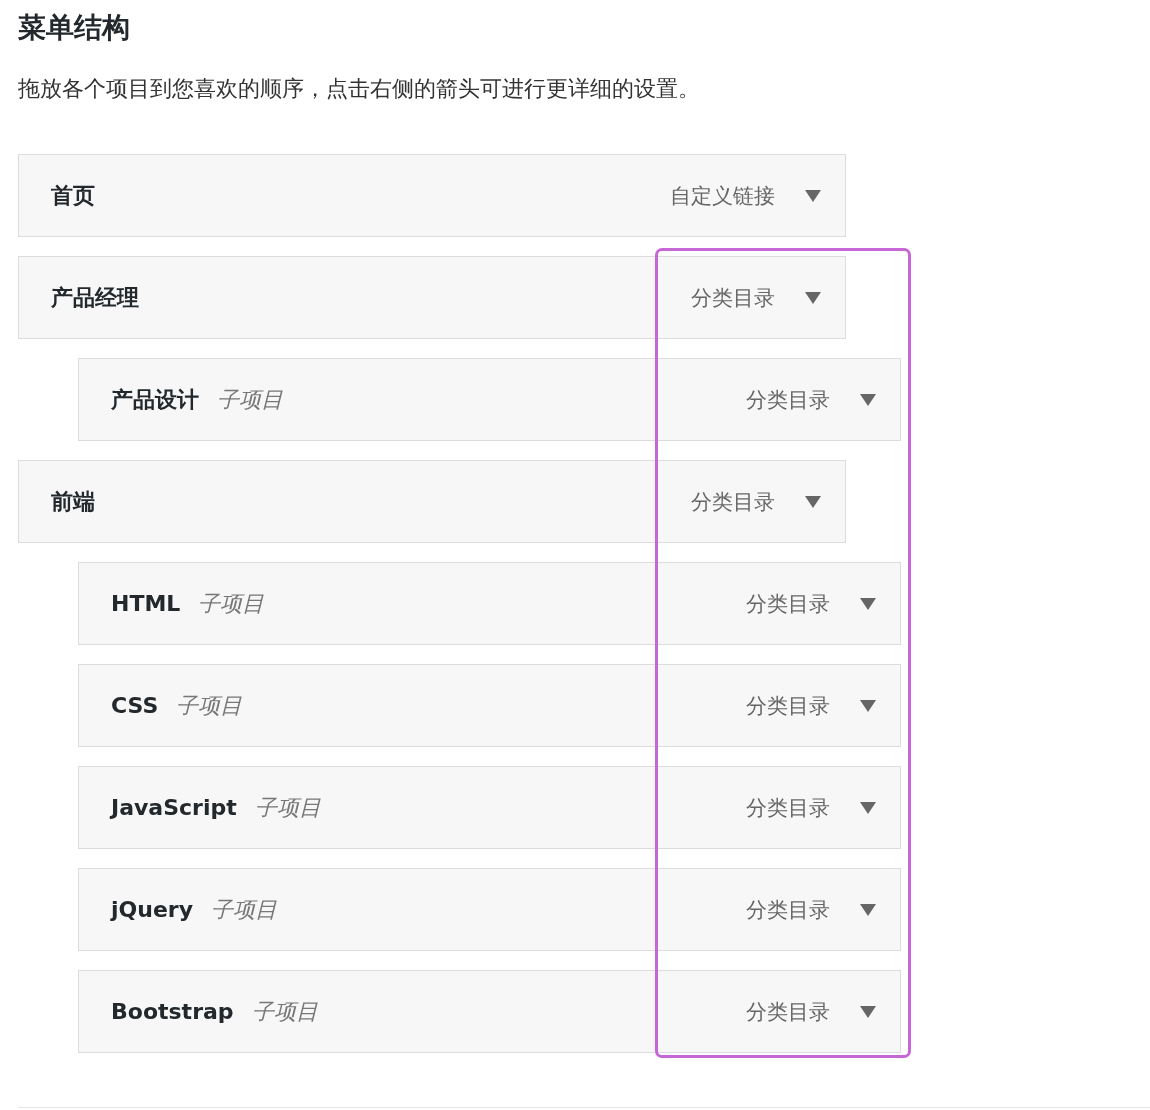 The image size is (1150, 1110). I want to click on menu-item: 前端 分类目录, so click(432, 501).